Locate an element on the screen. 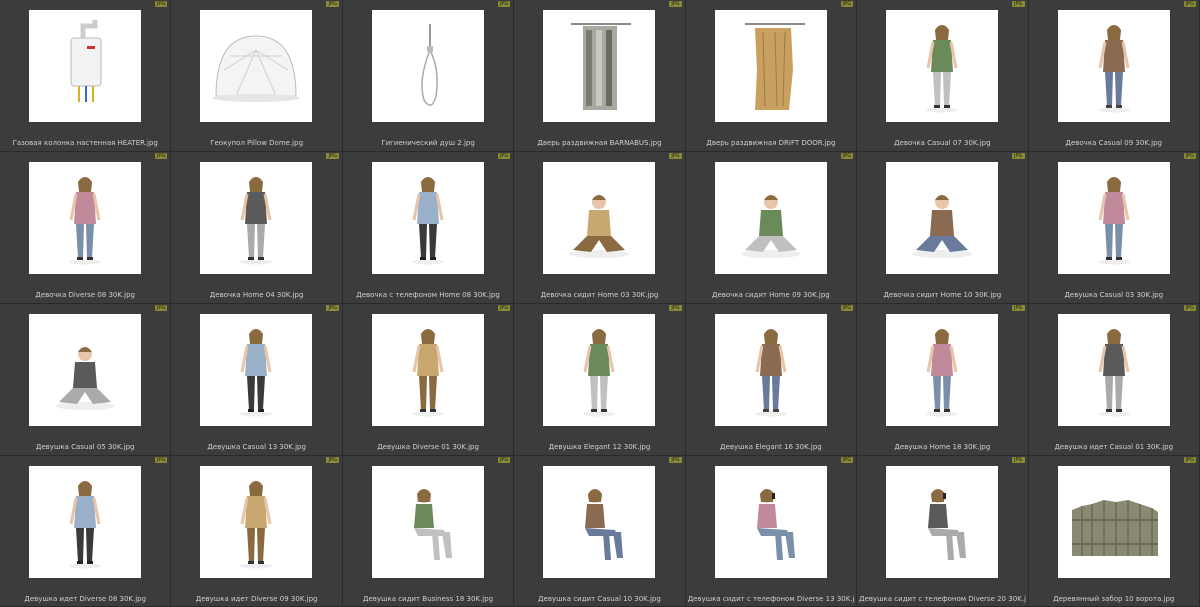 This screenshot has width=1200, height=607. sliding-door-icon is located at coordinates (599, 66).